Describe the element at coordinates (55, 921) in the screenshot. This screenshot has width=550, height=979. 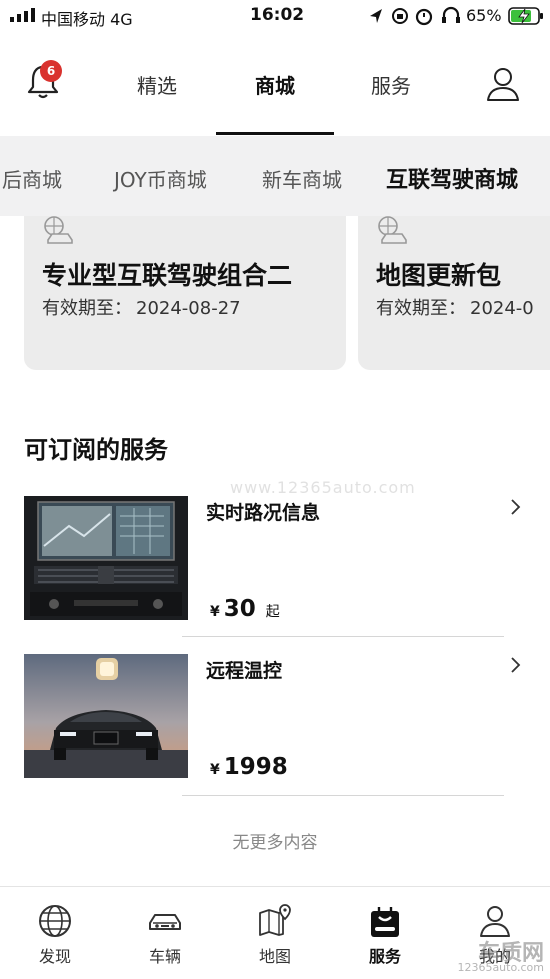
I see `globe-icon` at that location.